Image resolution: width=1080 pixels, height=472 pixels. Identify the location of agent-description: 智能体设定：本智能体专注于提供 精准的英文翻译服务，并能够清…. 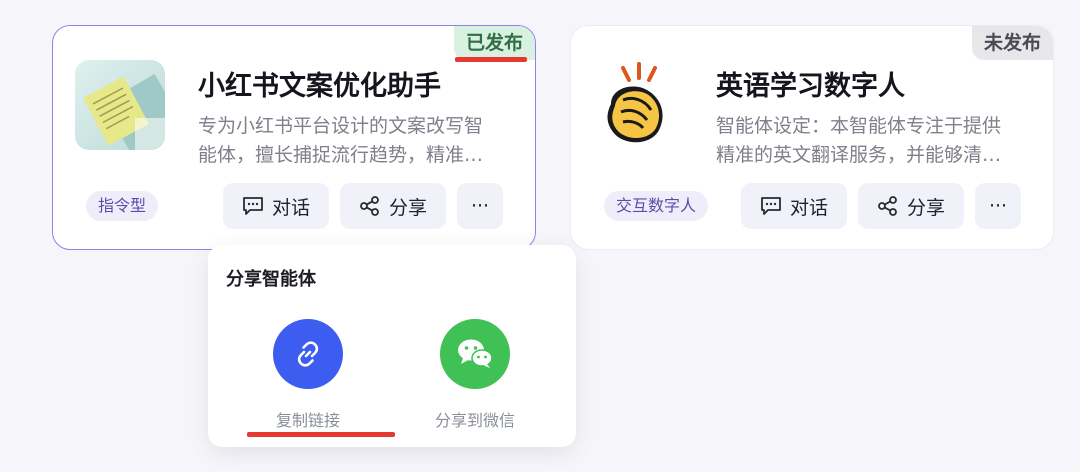
(868, 141).